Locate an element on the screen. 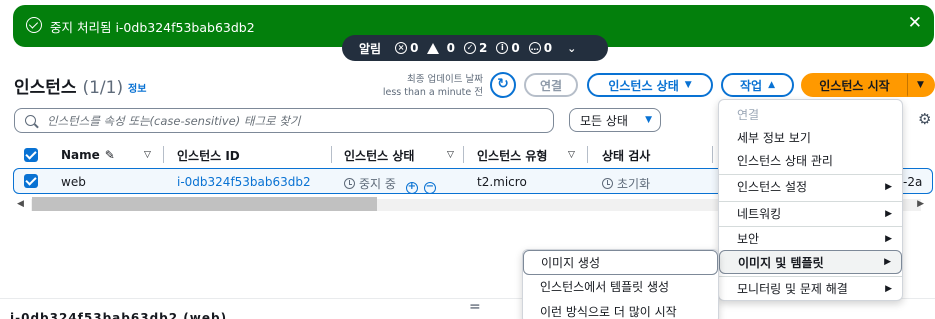  column-header-instance-state: 인스턴스 상태 is located at coordinates (379, 155).